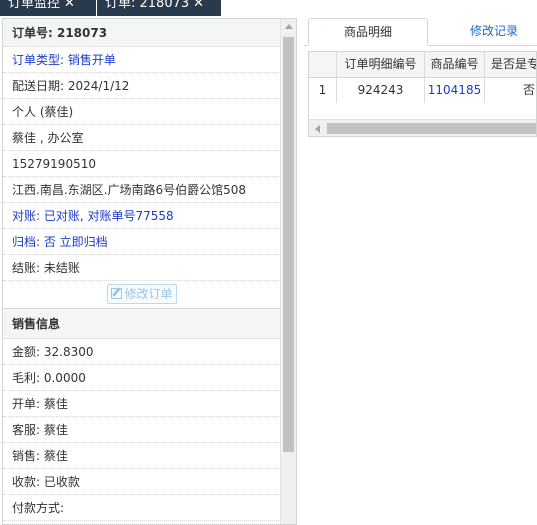  What do you see at coordinates (147, 5) in the screenshot?
I see `tab-order-218073-label: 订单: 218073` at bounding box center [147, 5].